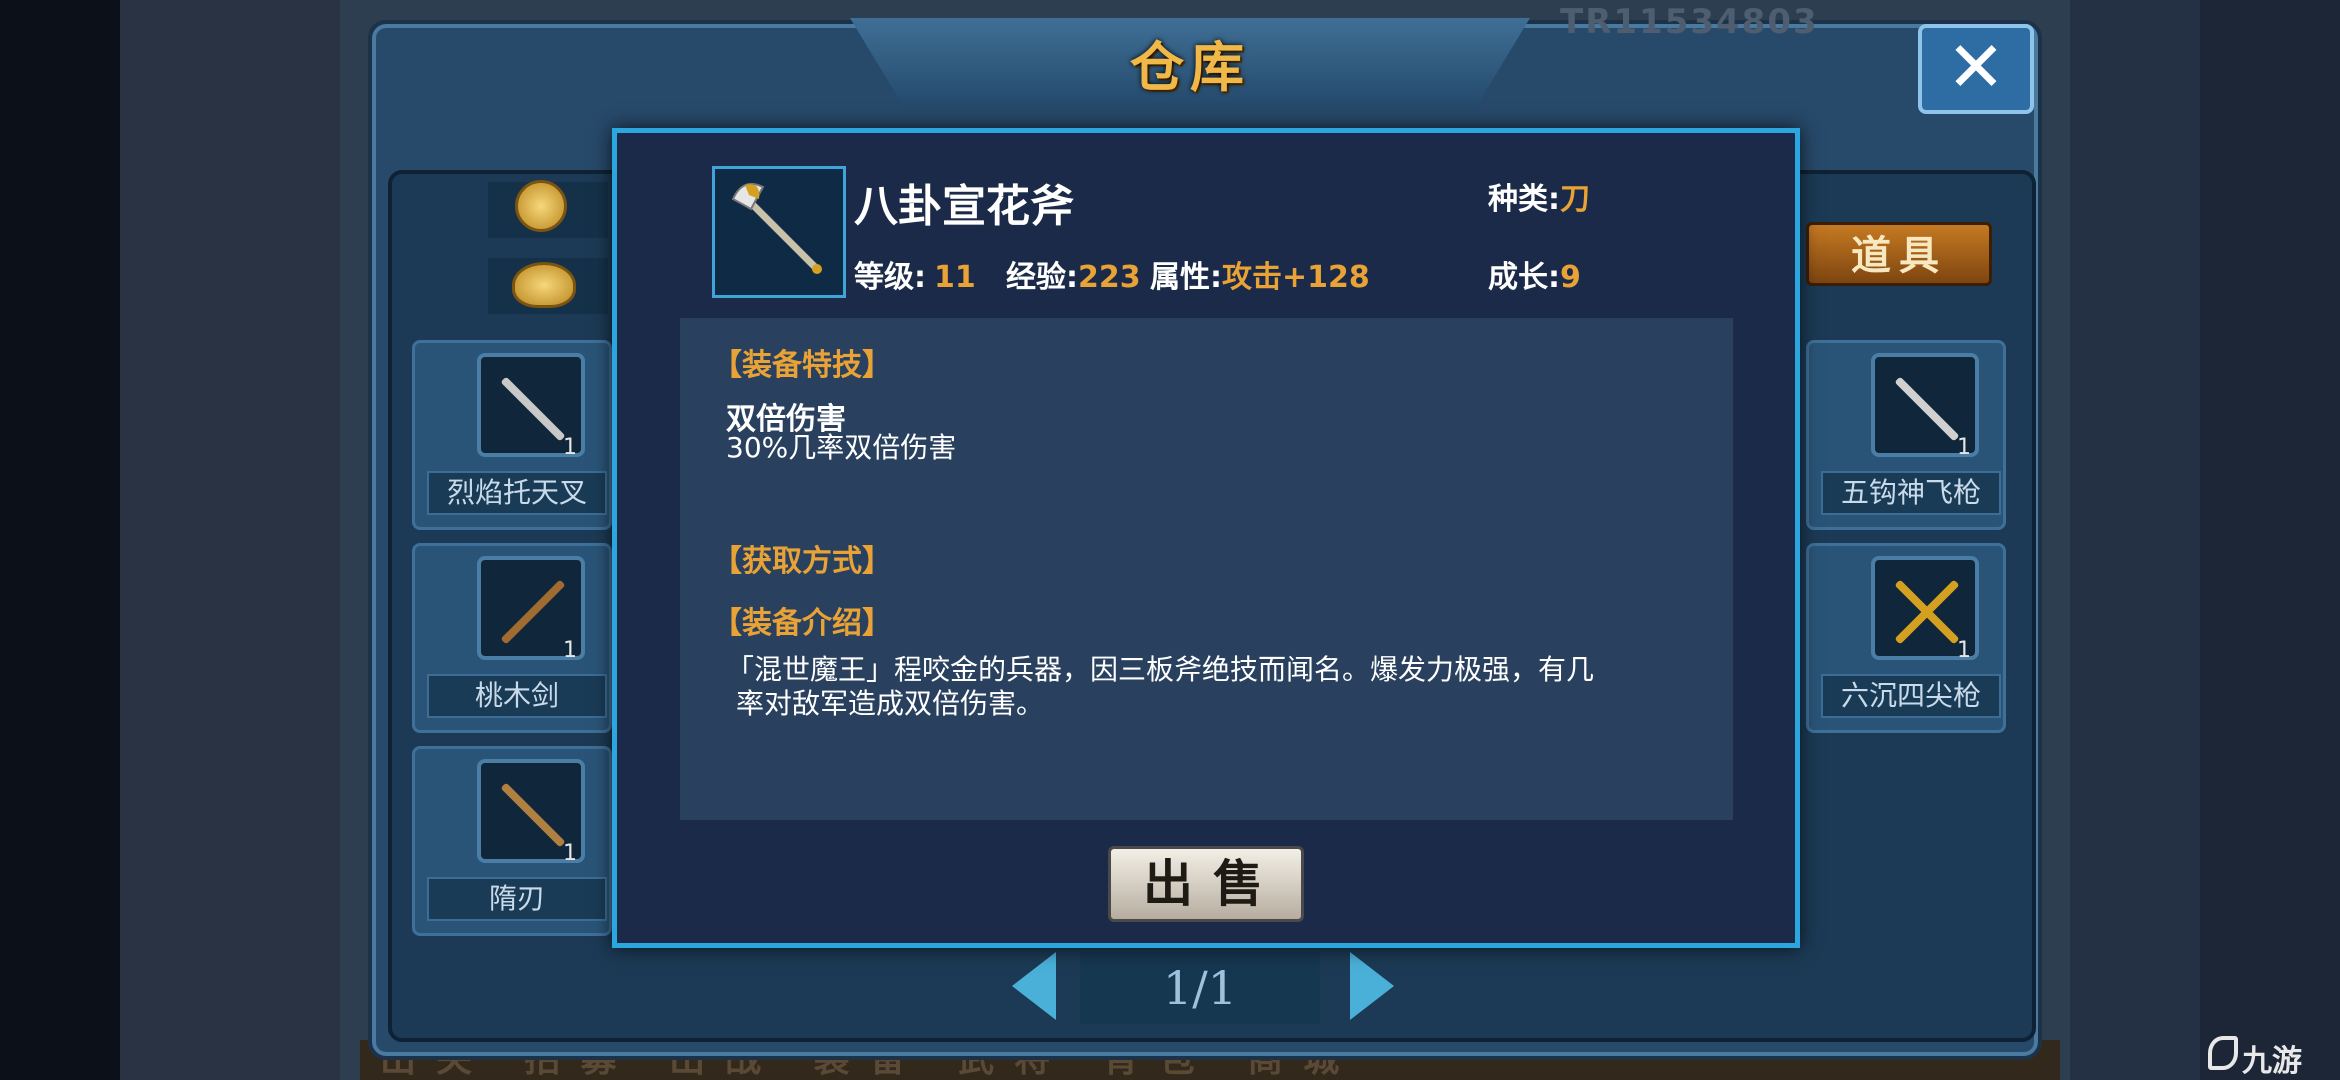  Describe the element at coordinates (240, 540) in the screenshot. I see `backdrop-left-panel` at that location.